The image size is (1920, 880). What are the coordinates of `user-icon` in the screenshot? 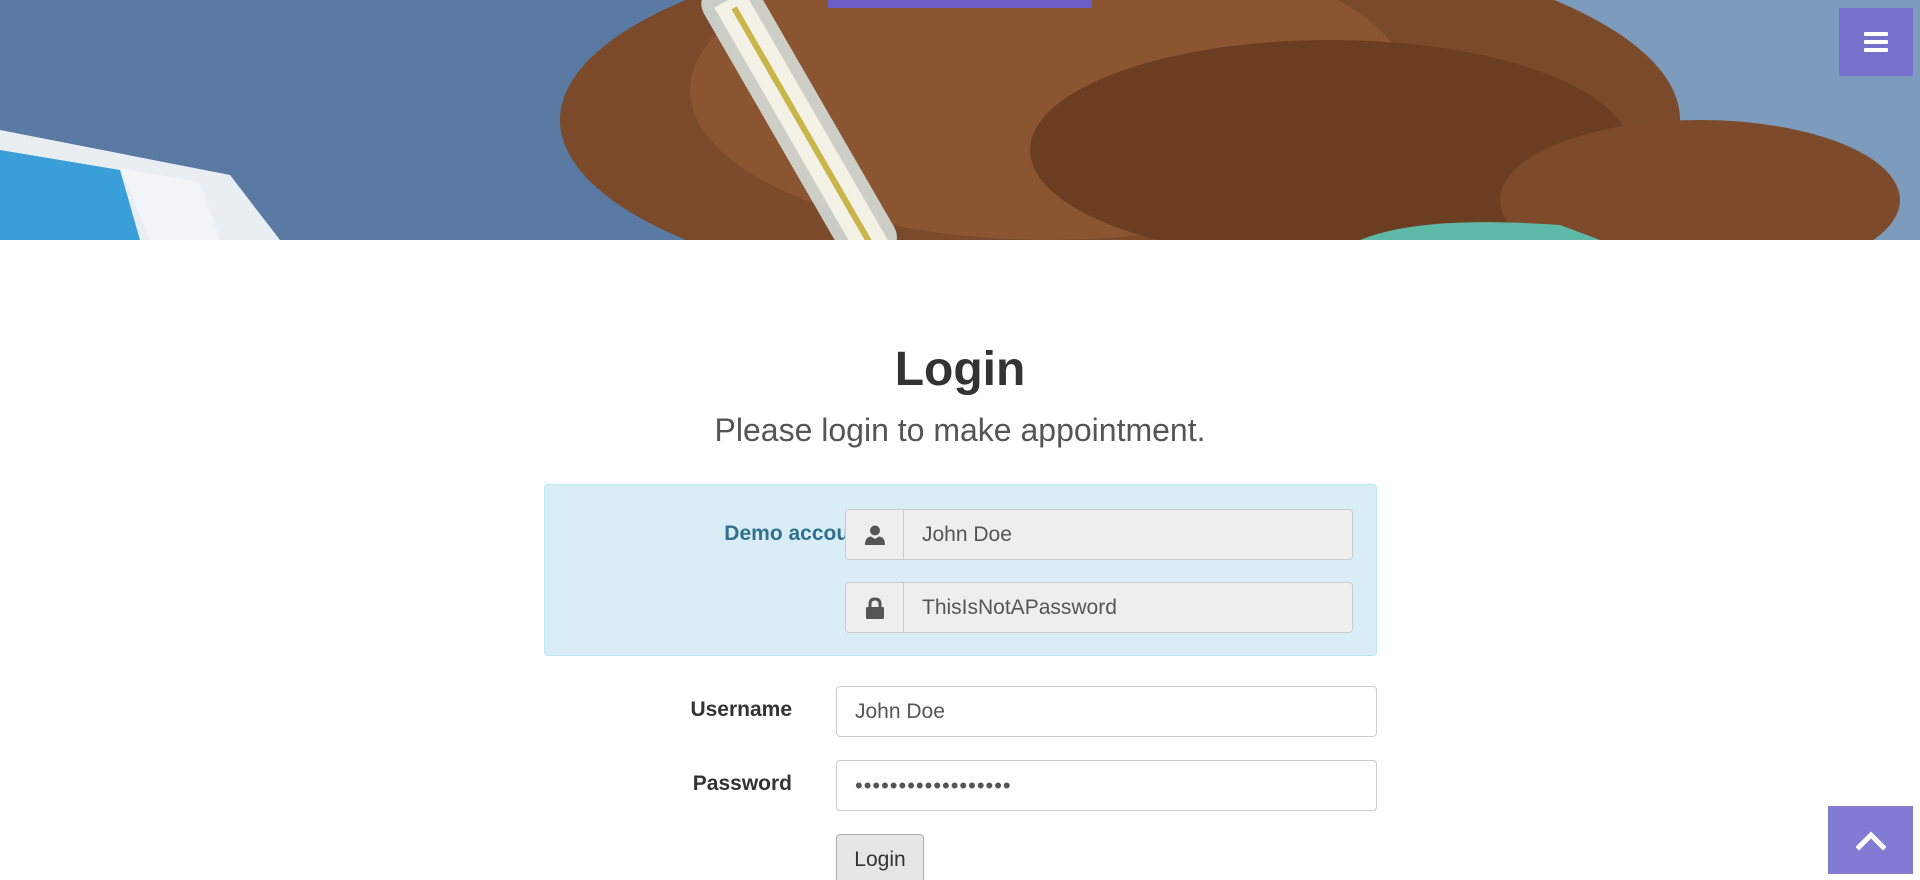 It's located at (875, 534).